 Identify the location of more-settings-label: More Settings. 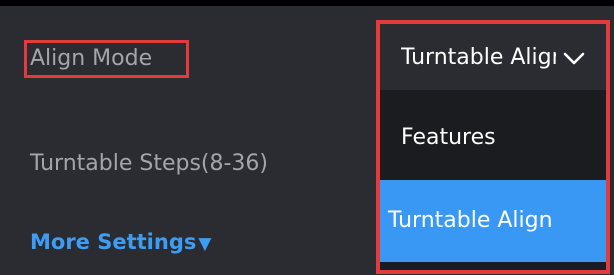
(113, 242).